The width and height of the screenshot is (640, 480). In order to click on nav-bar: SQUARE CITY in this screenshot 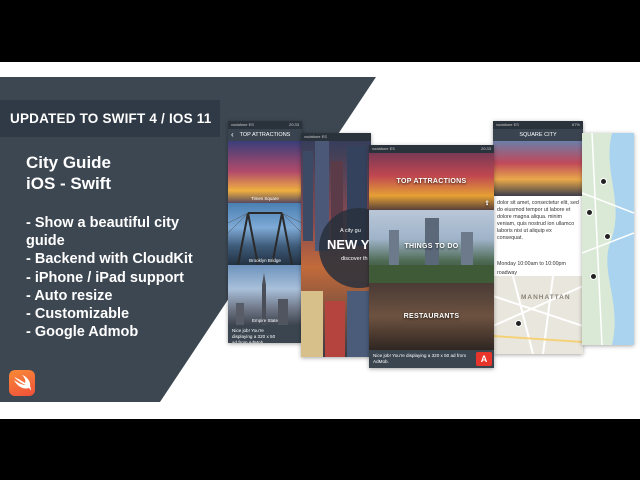, I will do `click(538, 135)`.